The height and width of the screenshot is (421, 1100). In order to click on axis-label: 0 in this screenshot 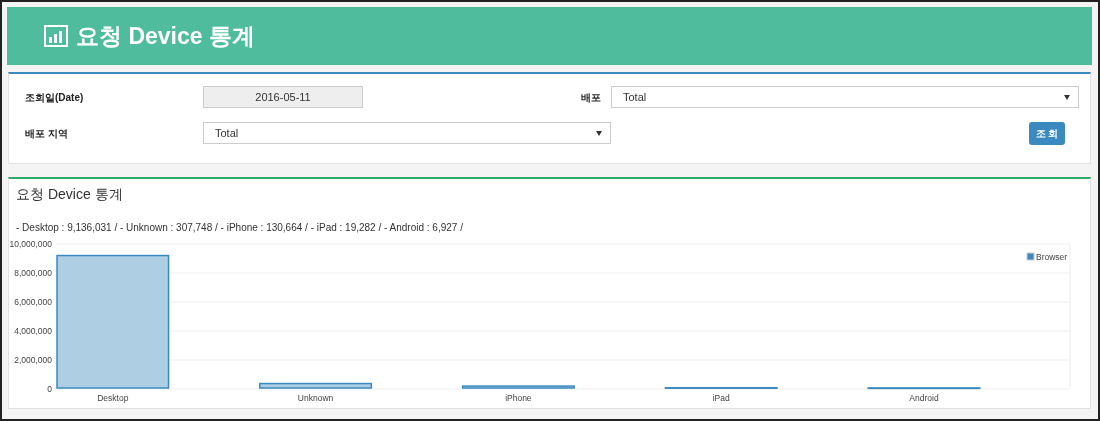, I will do `click(49, 389)`.